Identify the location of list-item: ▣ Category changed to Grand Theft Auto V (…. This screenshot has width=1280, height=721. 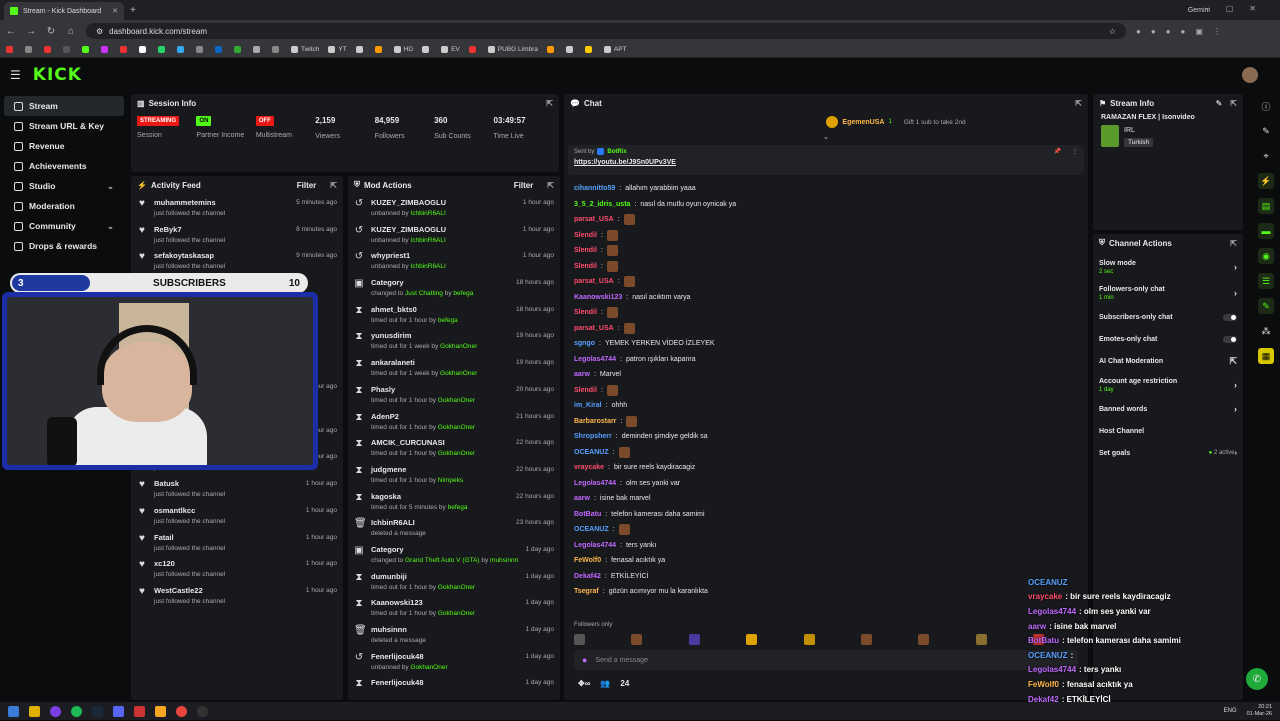
(454, 554).